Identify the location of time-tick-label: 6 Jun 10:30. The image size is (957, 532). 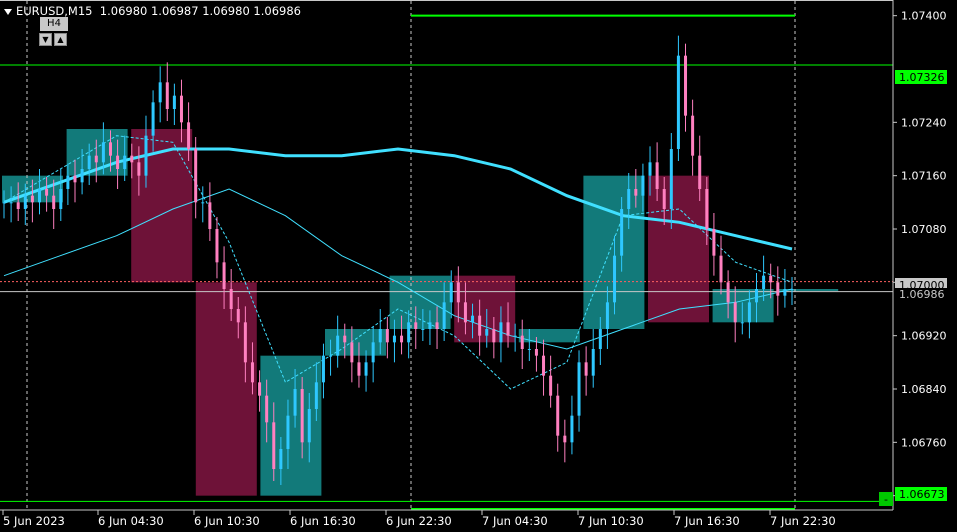
(227, 521).